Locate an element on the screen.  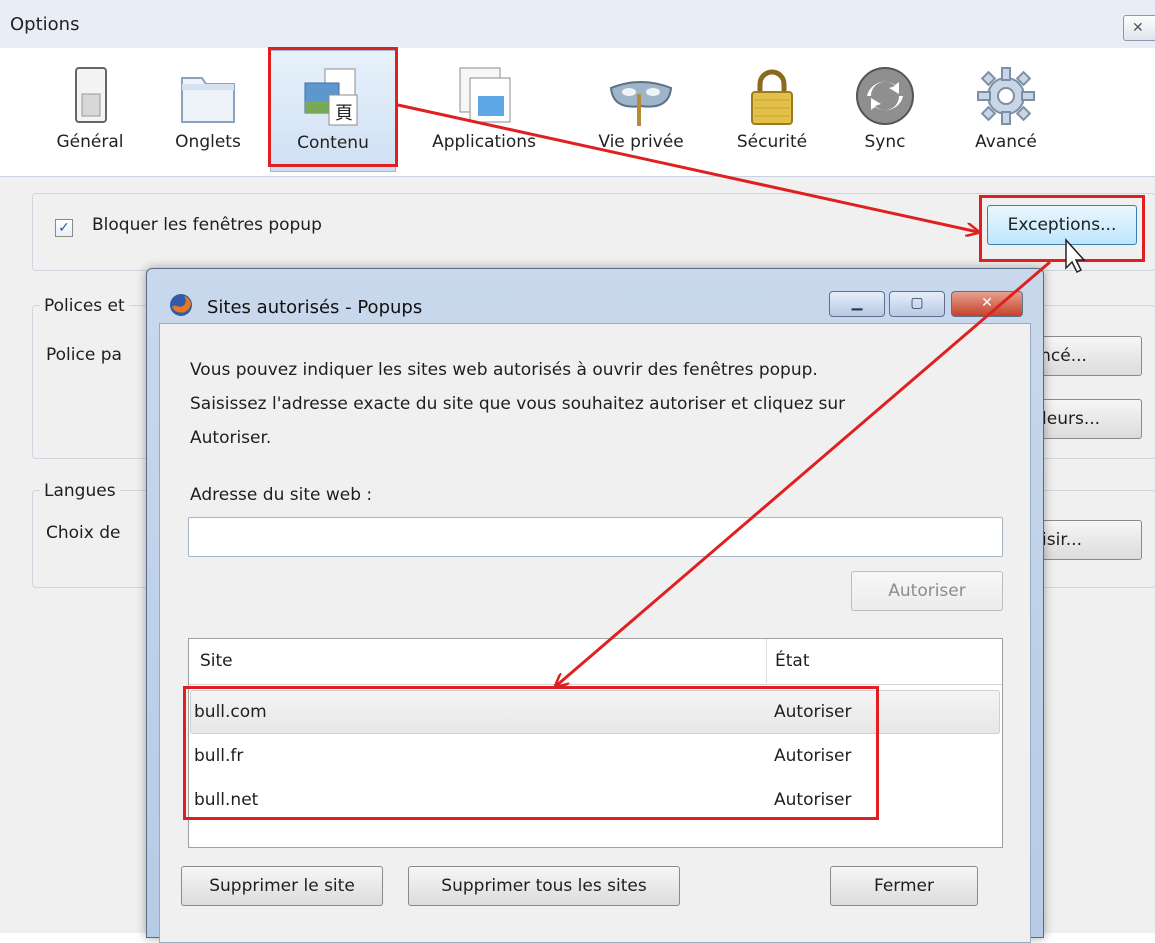
arrow-content-to-exceptions is located at coordinates (687, 167).